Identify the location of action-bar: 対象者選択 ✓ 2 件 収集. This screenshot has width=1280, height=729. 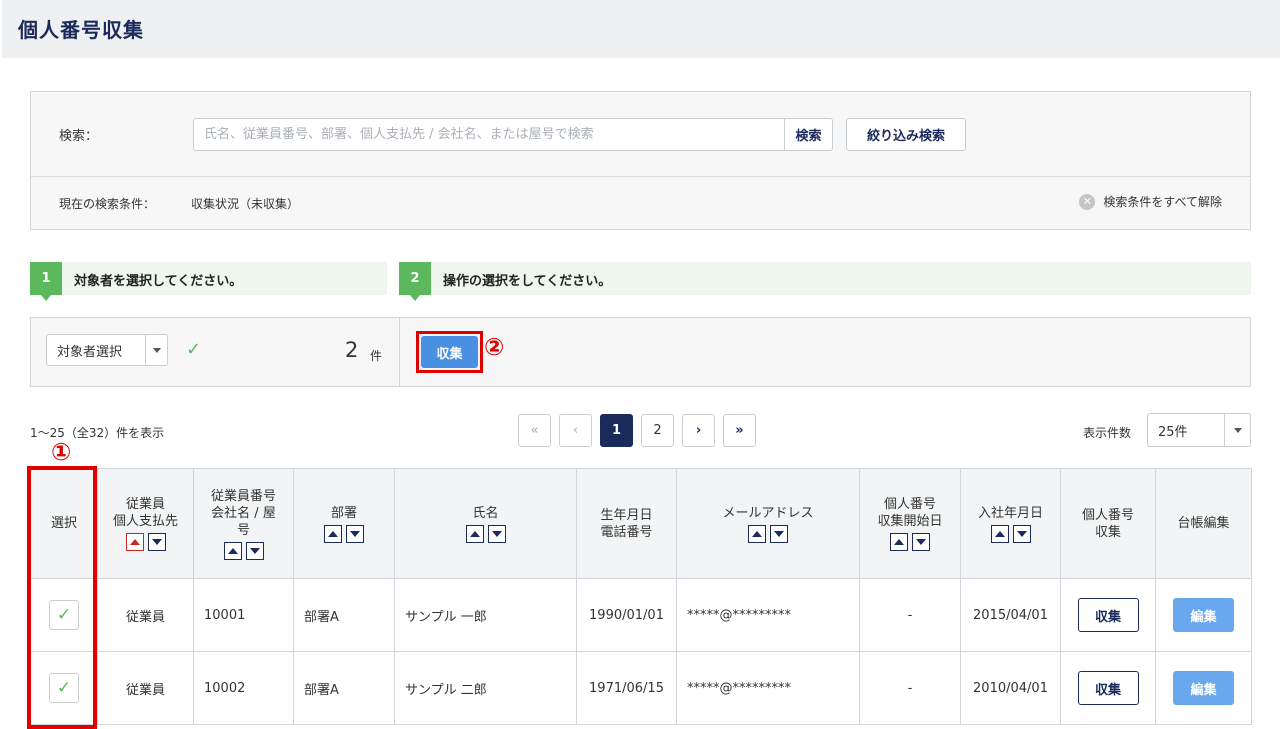
(640, 352).